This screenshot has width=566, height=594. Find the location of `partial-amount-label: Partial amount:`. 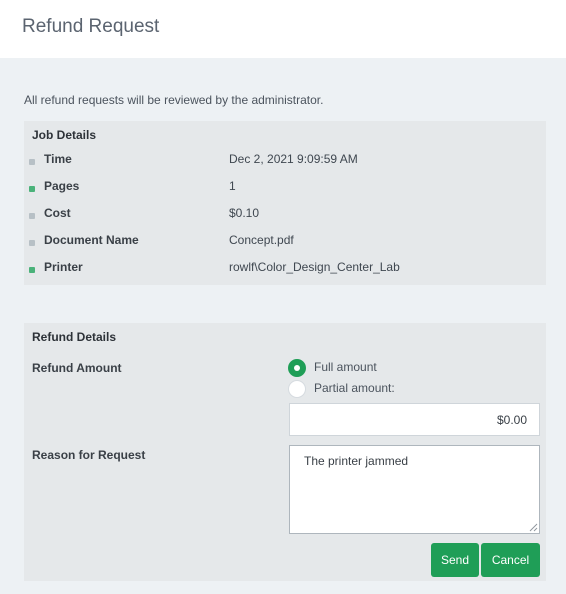

partial-amount-label: Partial amount: is located at coordinates (354, 388).